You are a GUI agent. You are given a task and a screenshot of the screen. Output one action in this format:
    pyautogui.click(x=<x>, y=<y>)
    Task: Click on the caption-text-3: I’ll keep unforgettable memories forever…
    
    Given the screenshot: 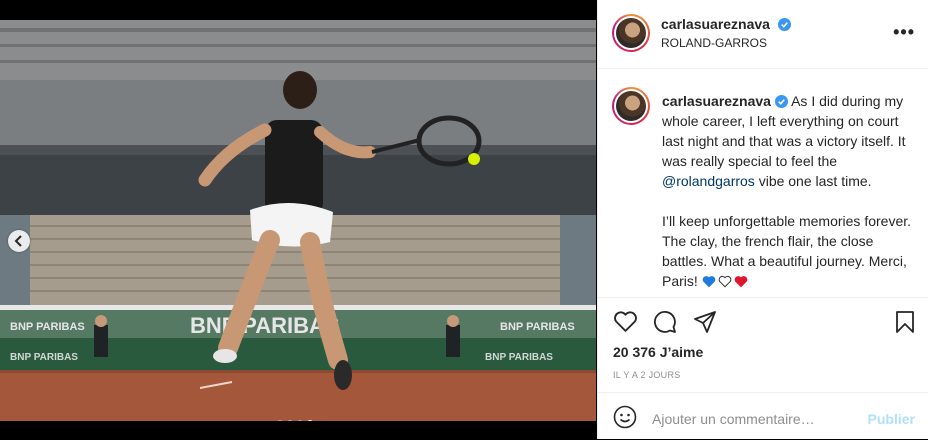 What is the action you would take?
    pyautogui.click(x=787, y=251)
    